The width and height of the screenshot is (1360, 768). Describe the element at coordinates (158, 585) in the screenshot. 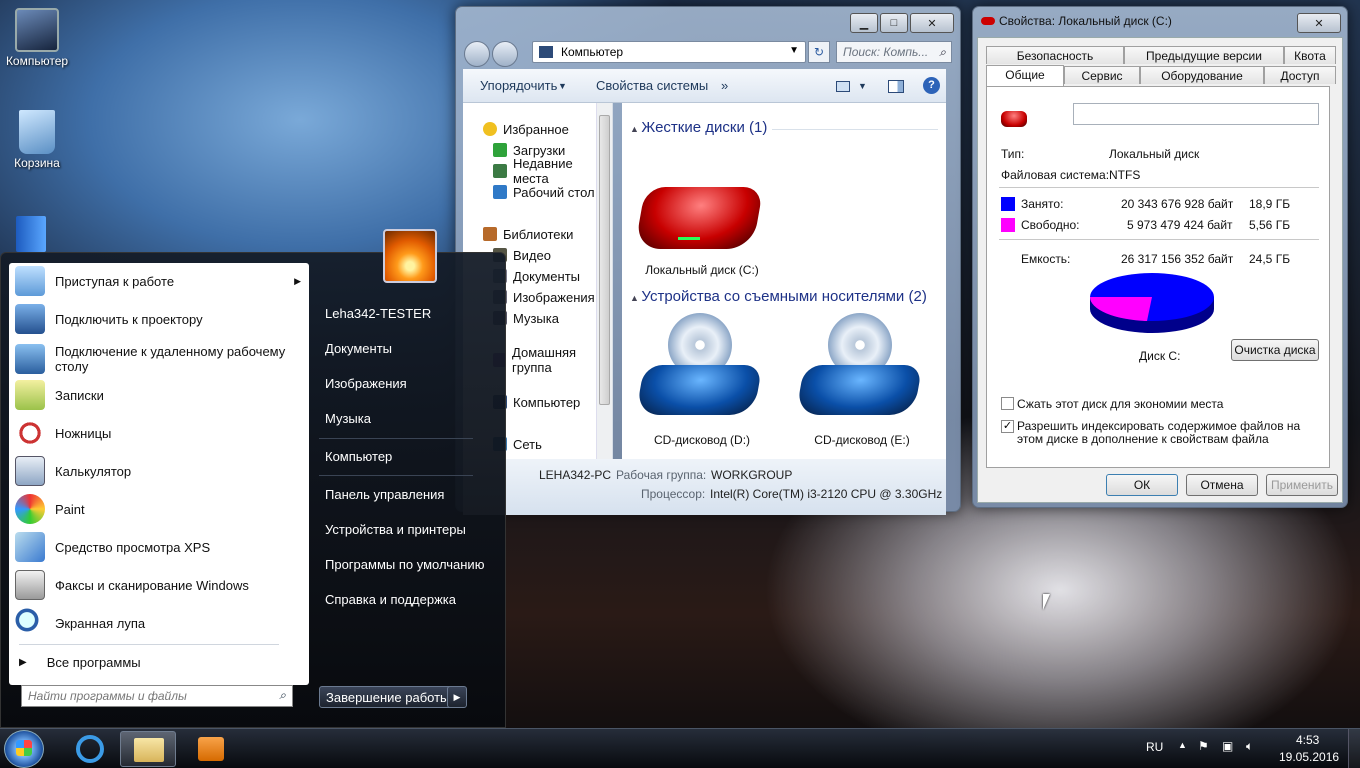

I see `start-item-fax-scan: Факсы и сканирование Windows` at that location.